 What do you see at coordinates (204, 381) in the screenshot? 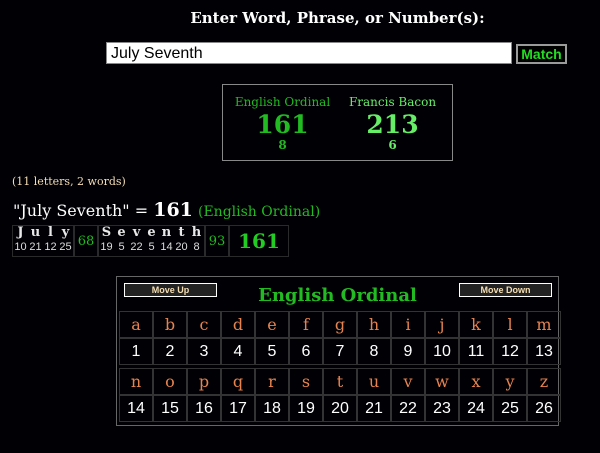
I see `cipher-letter-cell: p` at bounding box center [204, 381].